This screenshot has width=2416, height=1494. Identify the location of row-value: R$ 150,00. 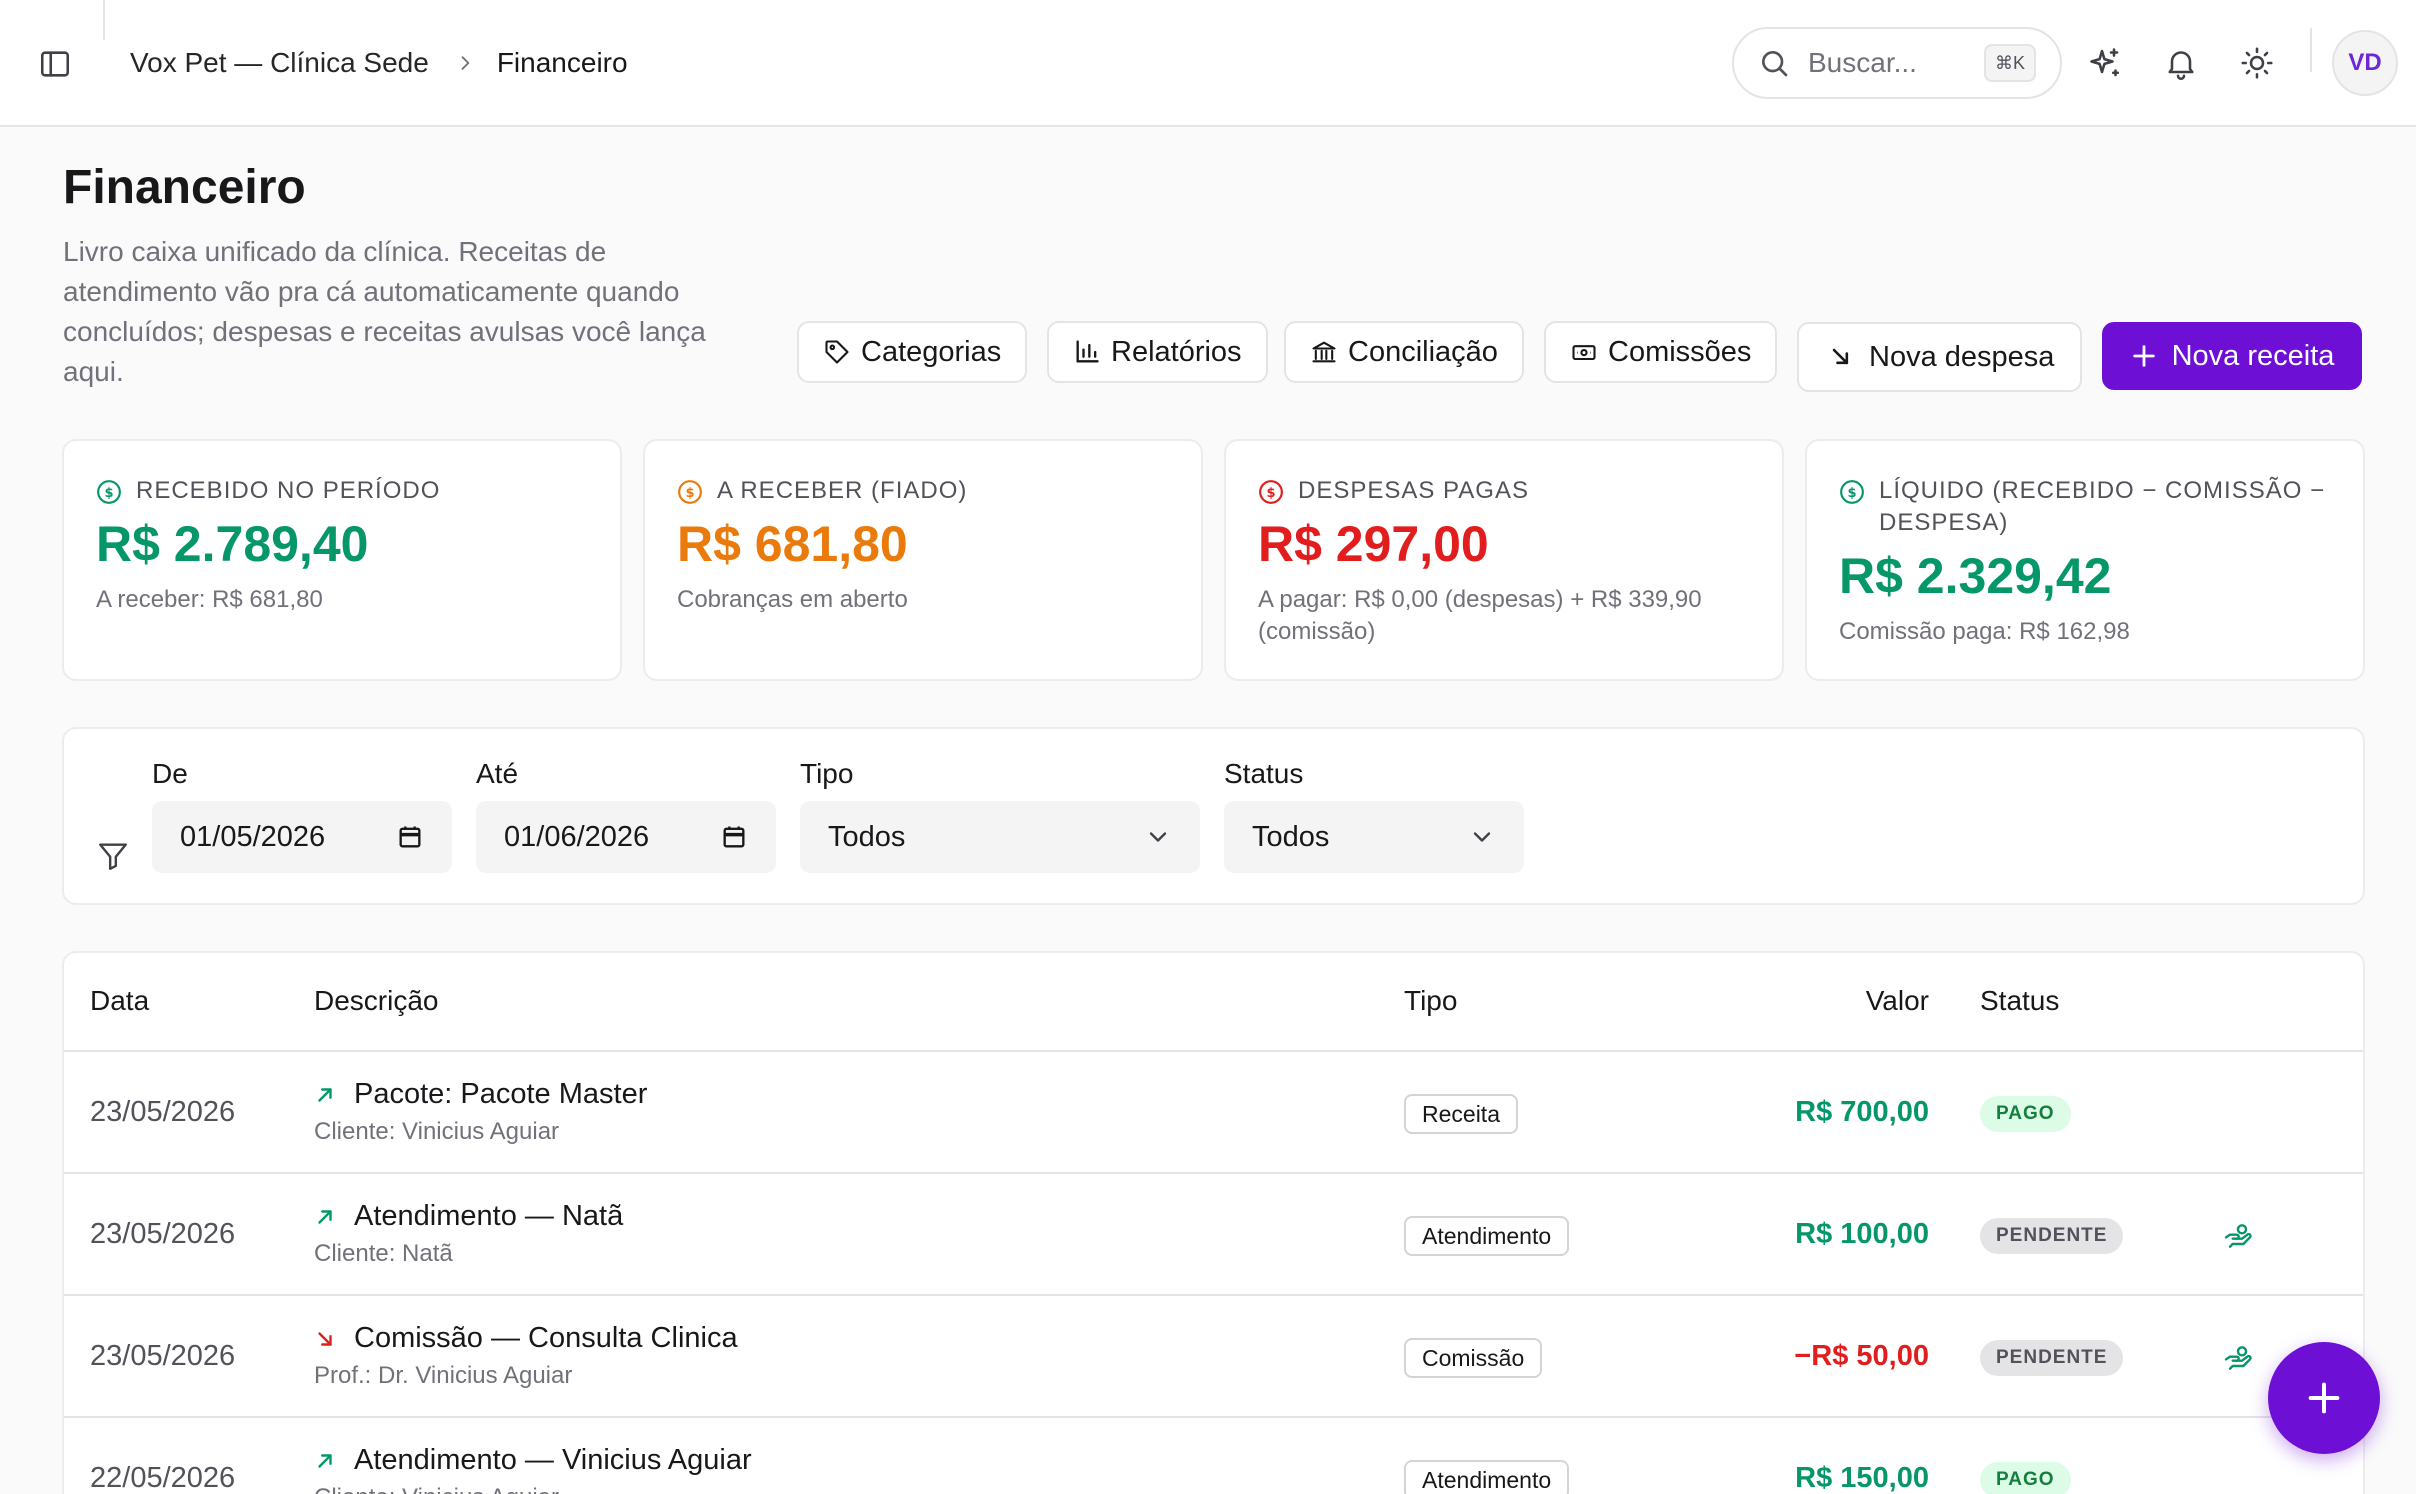
(1862, 1478).